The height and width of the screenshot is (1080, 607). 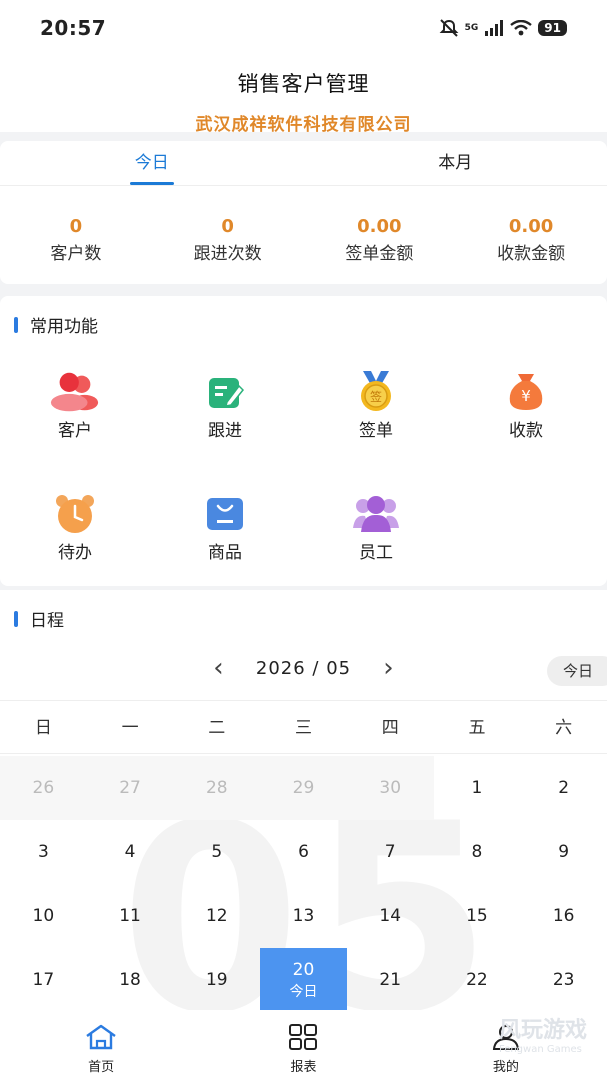 I want to click on calendar-day: 10, so click(x=43, y=916).